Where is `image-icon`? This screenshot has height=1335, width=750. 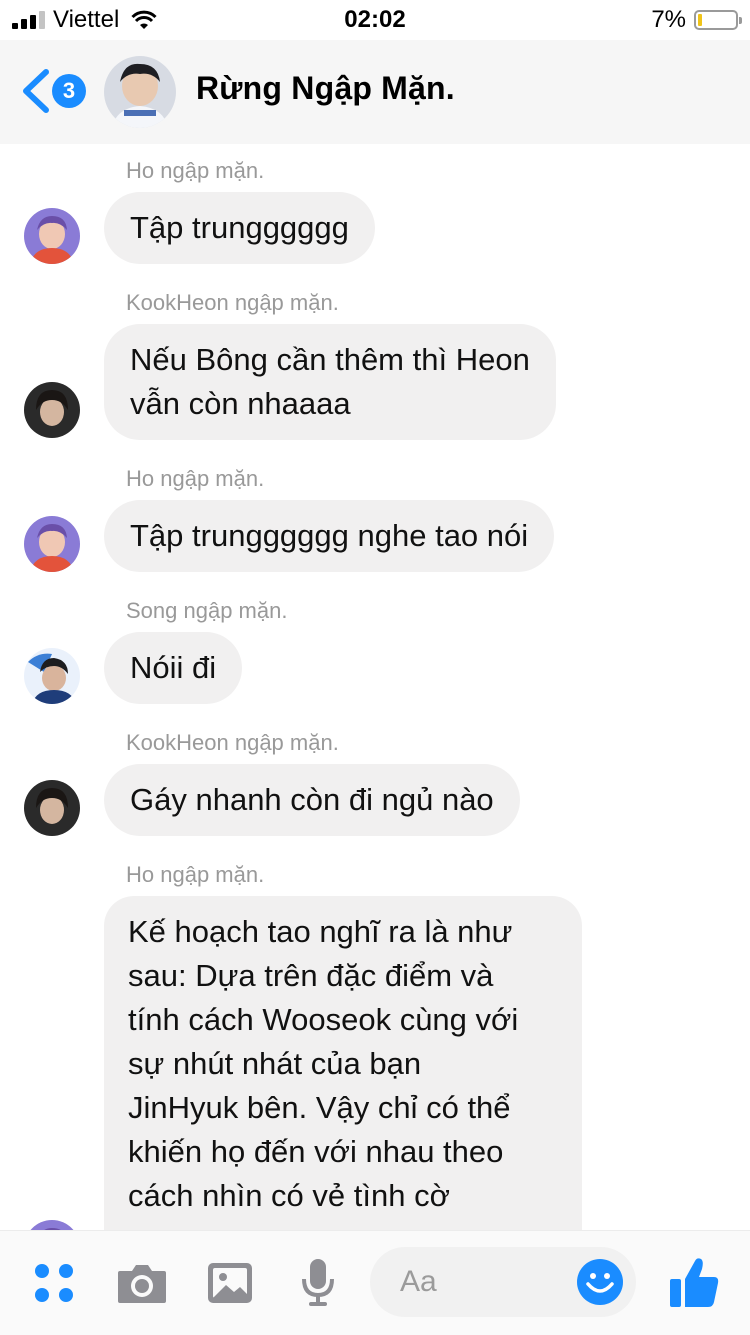 image-icon is located at coordinates (230, 1283).